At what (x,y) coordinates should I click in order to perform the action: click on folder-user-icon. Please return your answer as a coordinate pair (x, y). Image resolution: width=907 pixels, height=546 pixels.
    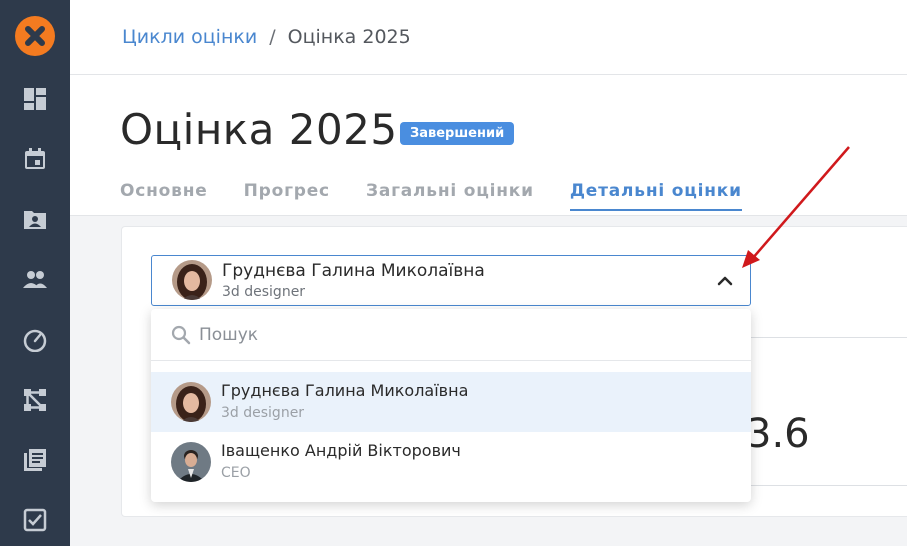
    Looking at the image, I should click on (35, 219).